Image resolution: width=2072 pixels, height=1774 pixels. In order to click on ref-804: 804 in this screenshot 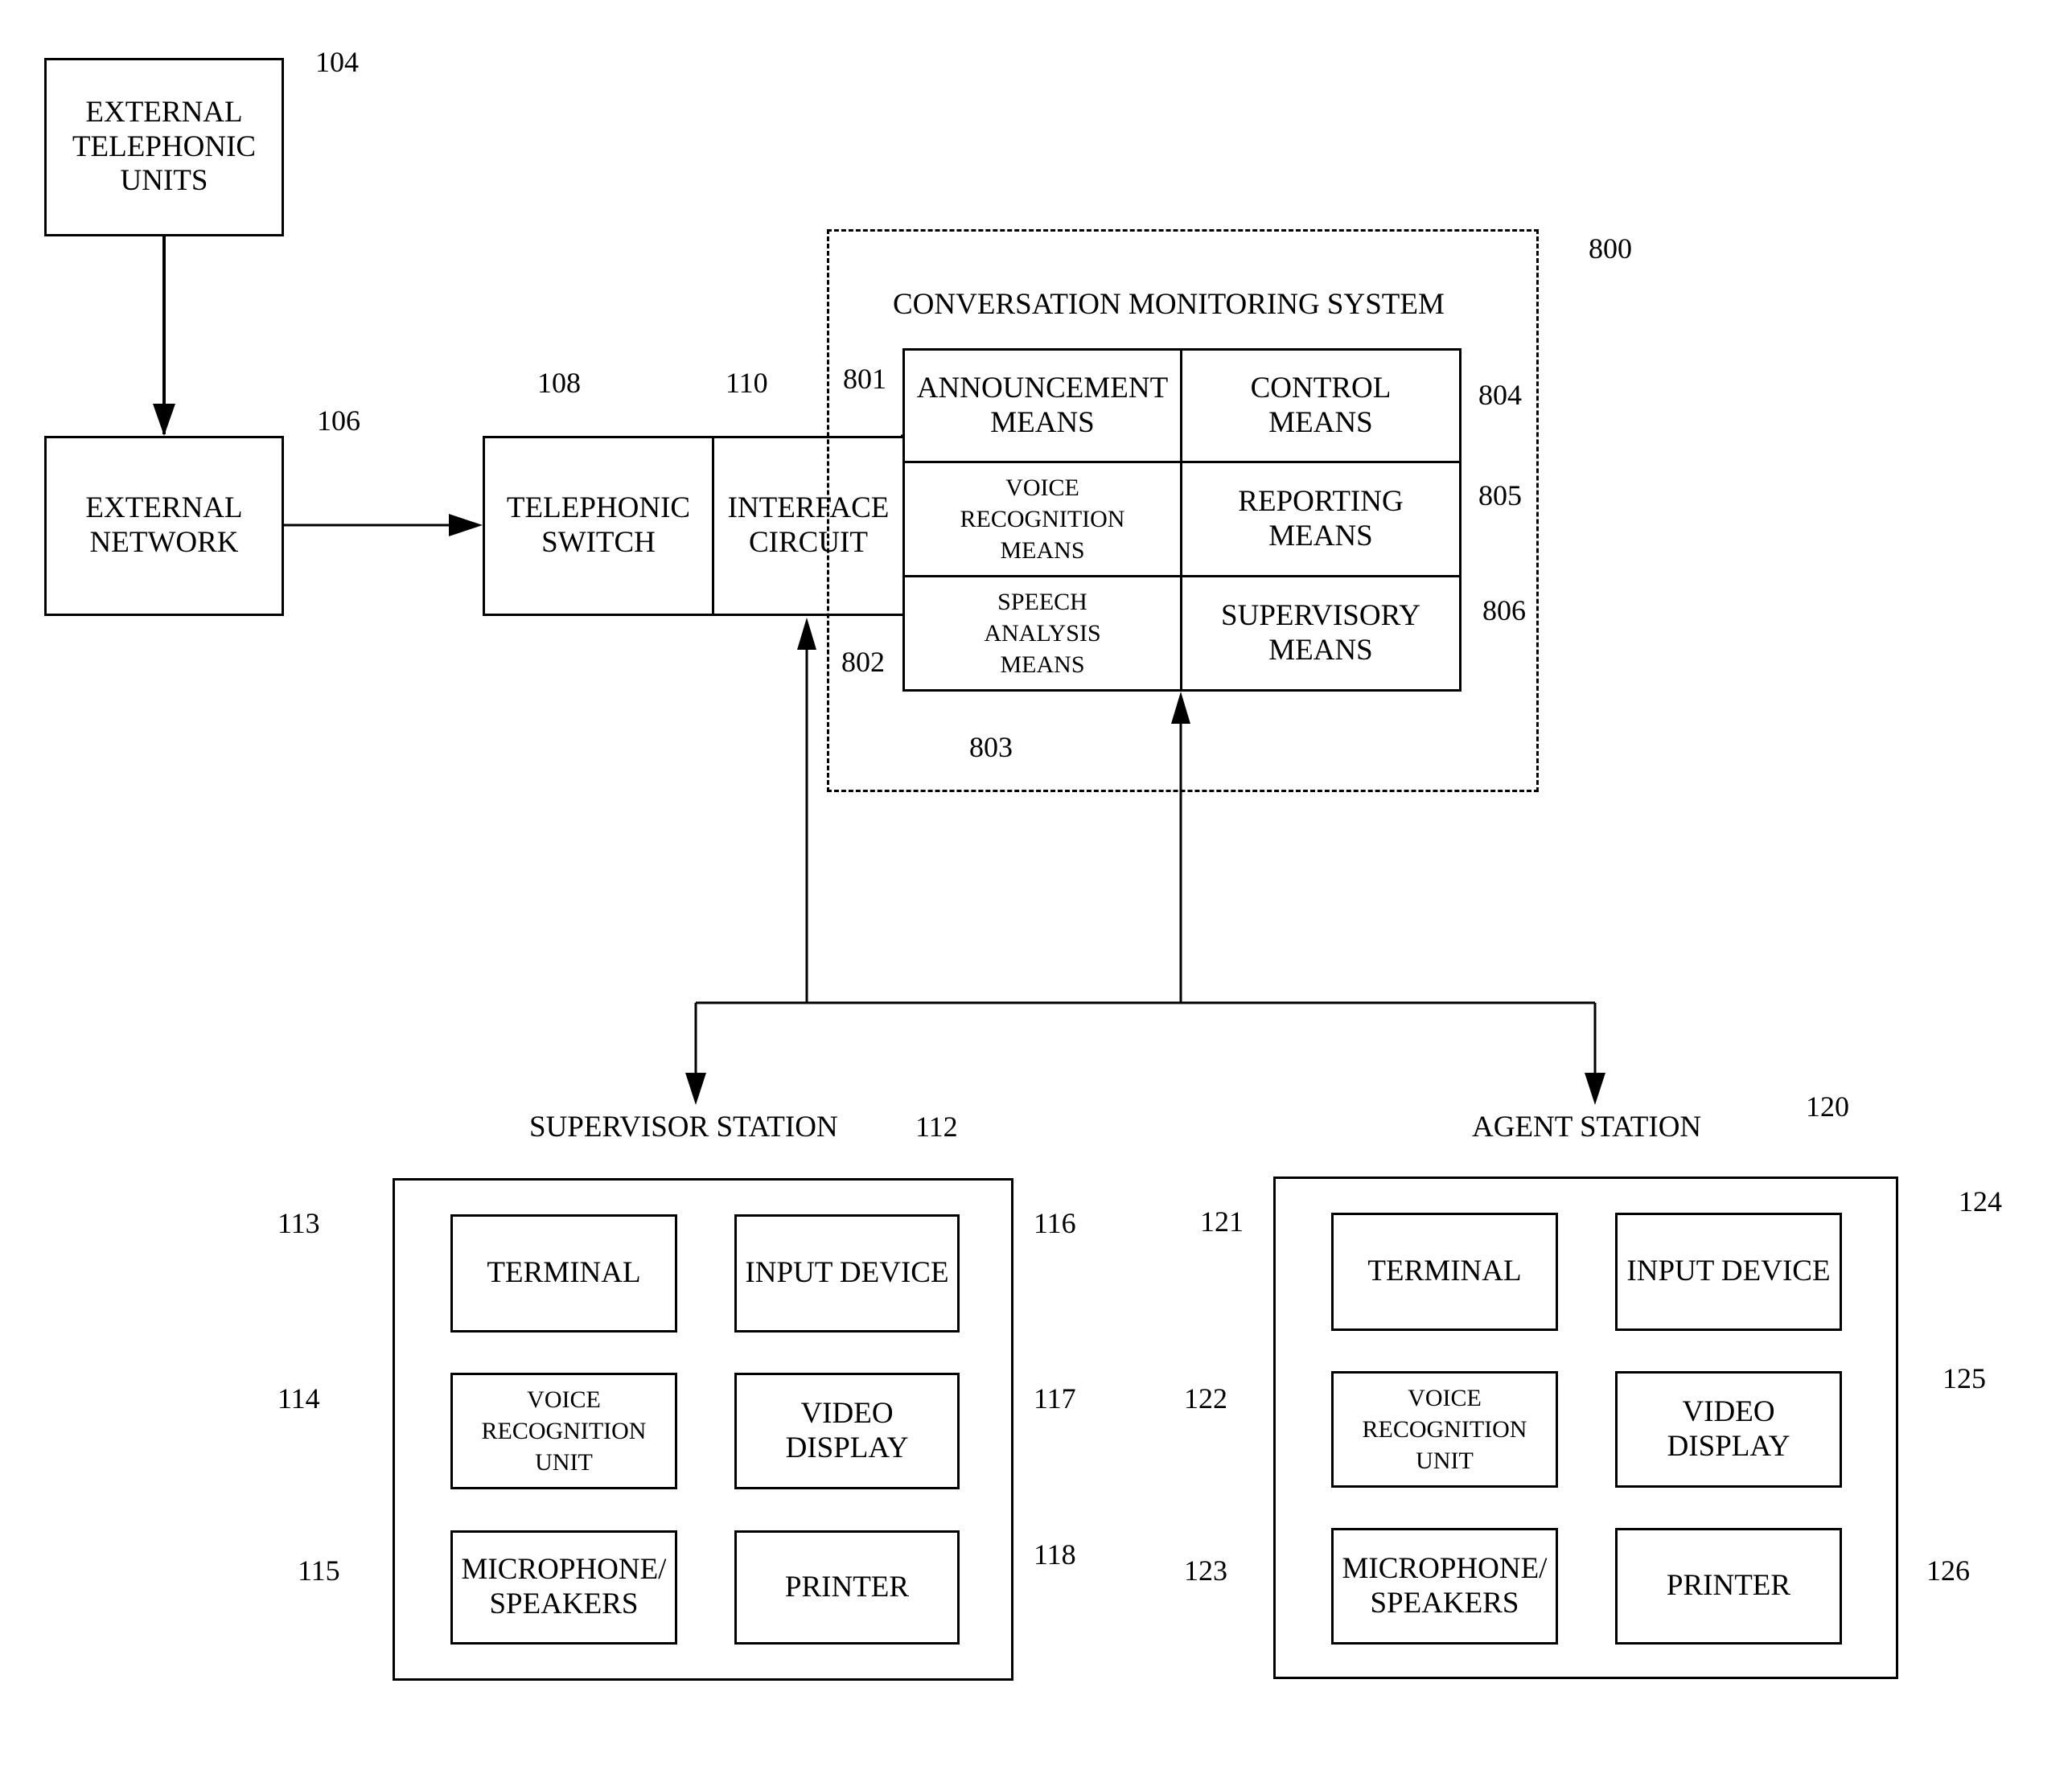, I will do `click(1500, 395)`.